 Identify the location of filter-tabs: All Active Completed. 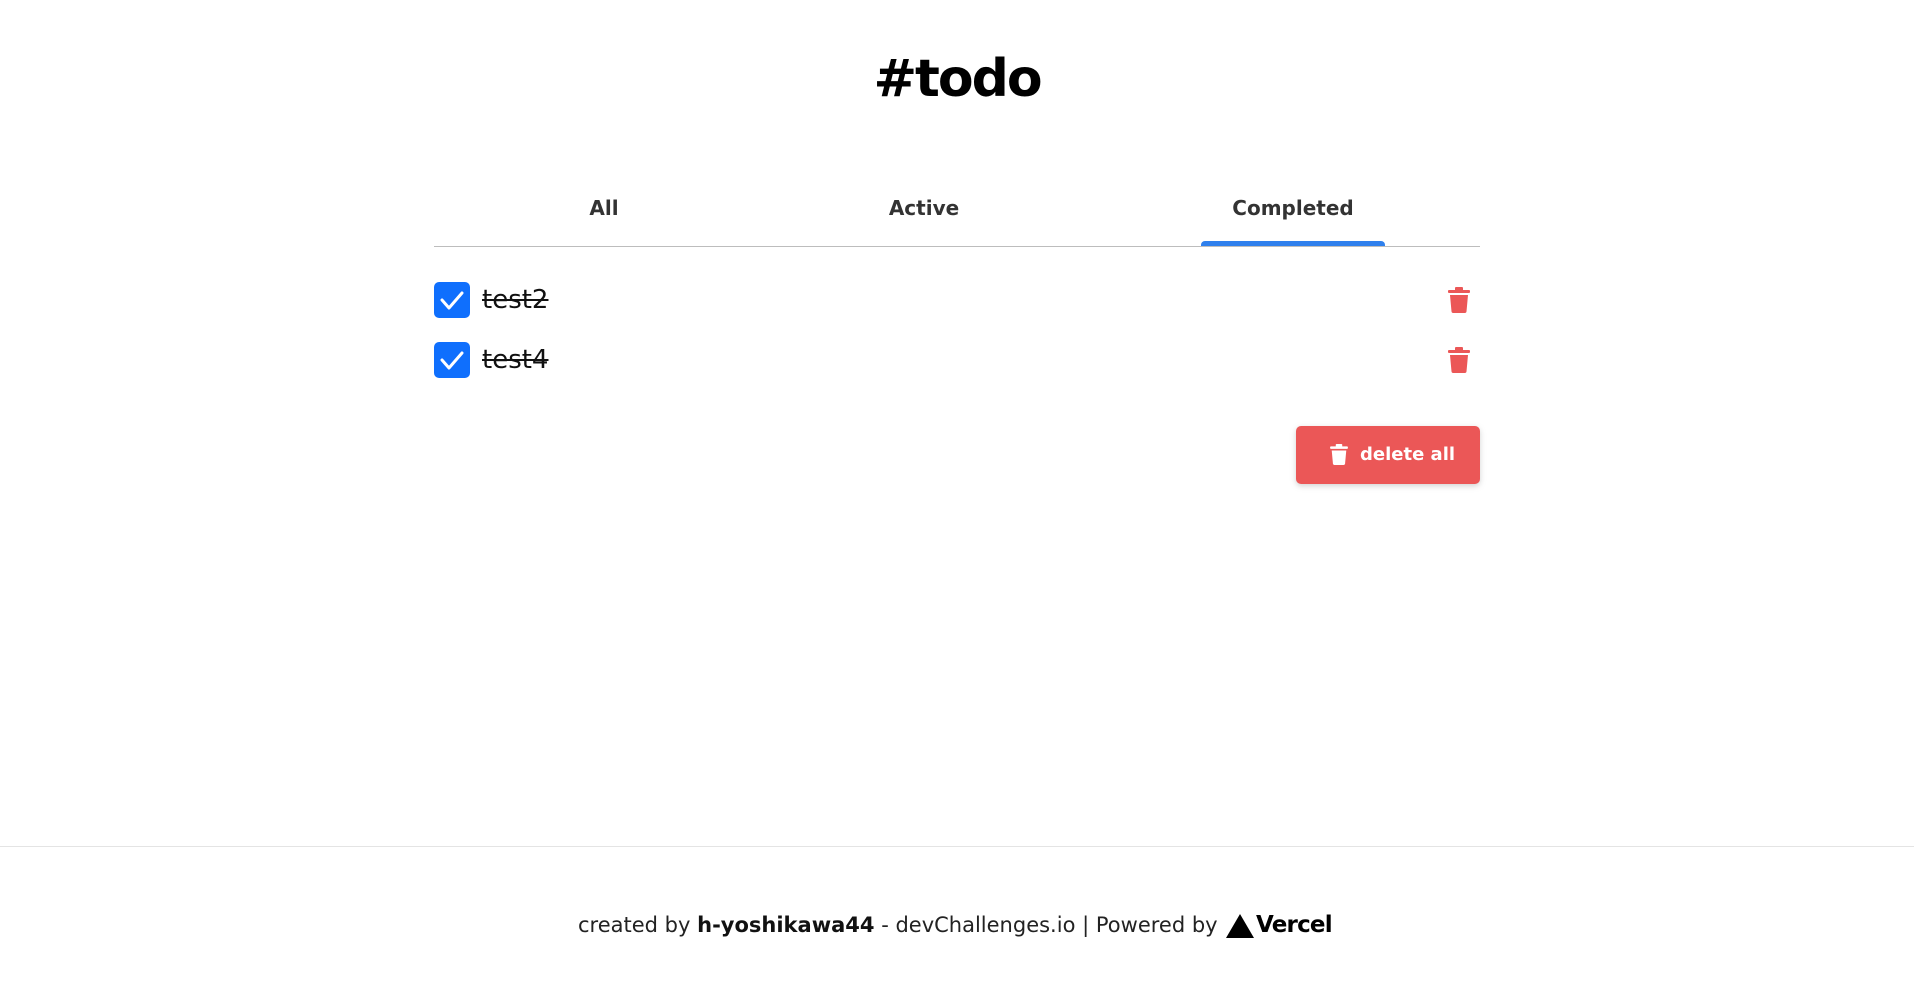
(957, 213).